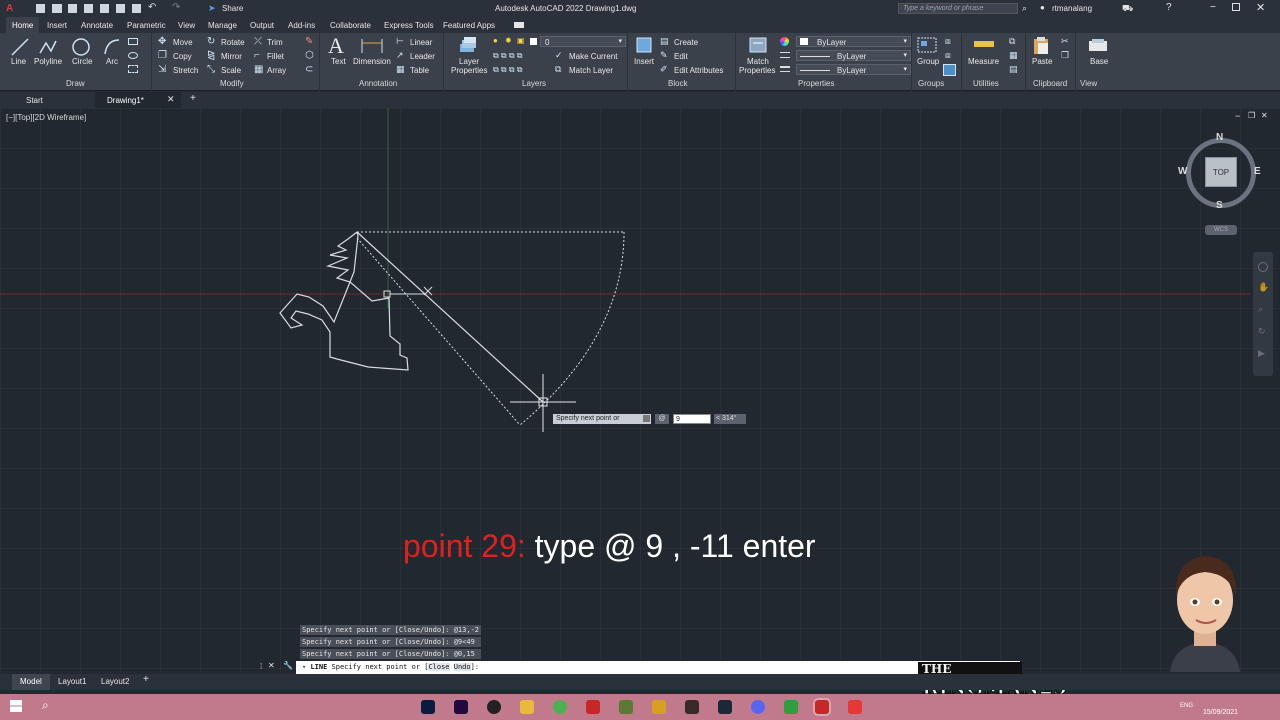  What do you see at coordinates (757, 70) in the screenshot?
I see `match-properties-label-2: Properties` at bounding box center [757, 70].